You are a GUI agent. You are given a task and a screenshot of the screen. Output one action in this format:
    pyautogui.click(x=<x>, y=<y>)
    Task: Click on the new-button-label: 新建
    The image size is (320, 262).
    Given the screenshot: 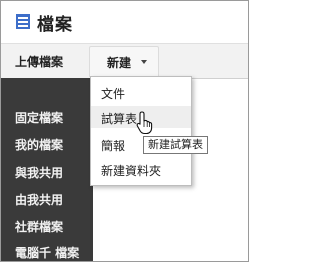 What is the action you would take?
    pyautogui.click(x=119, y=63)
    